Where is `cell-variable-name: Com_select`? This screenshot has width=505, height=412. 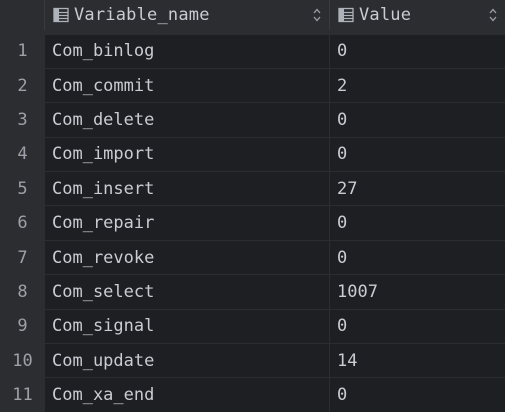
cell-variable-name: Com_select is located at coordinates (187, 292).